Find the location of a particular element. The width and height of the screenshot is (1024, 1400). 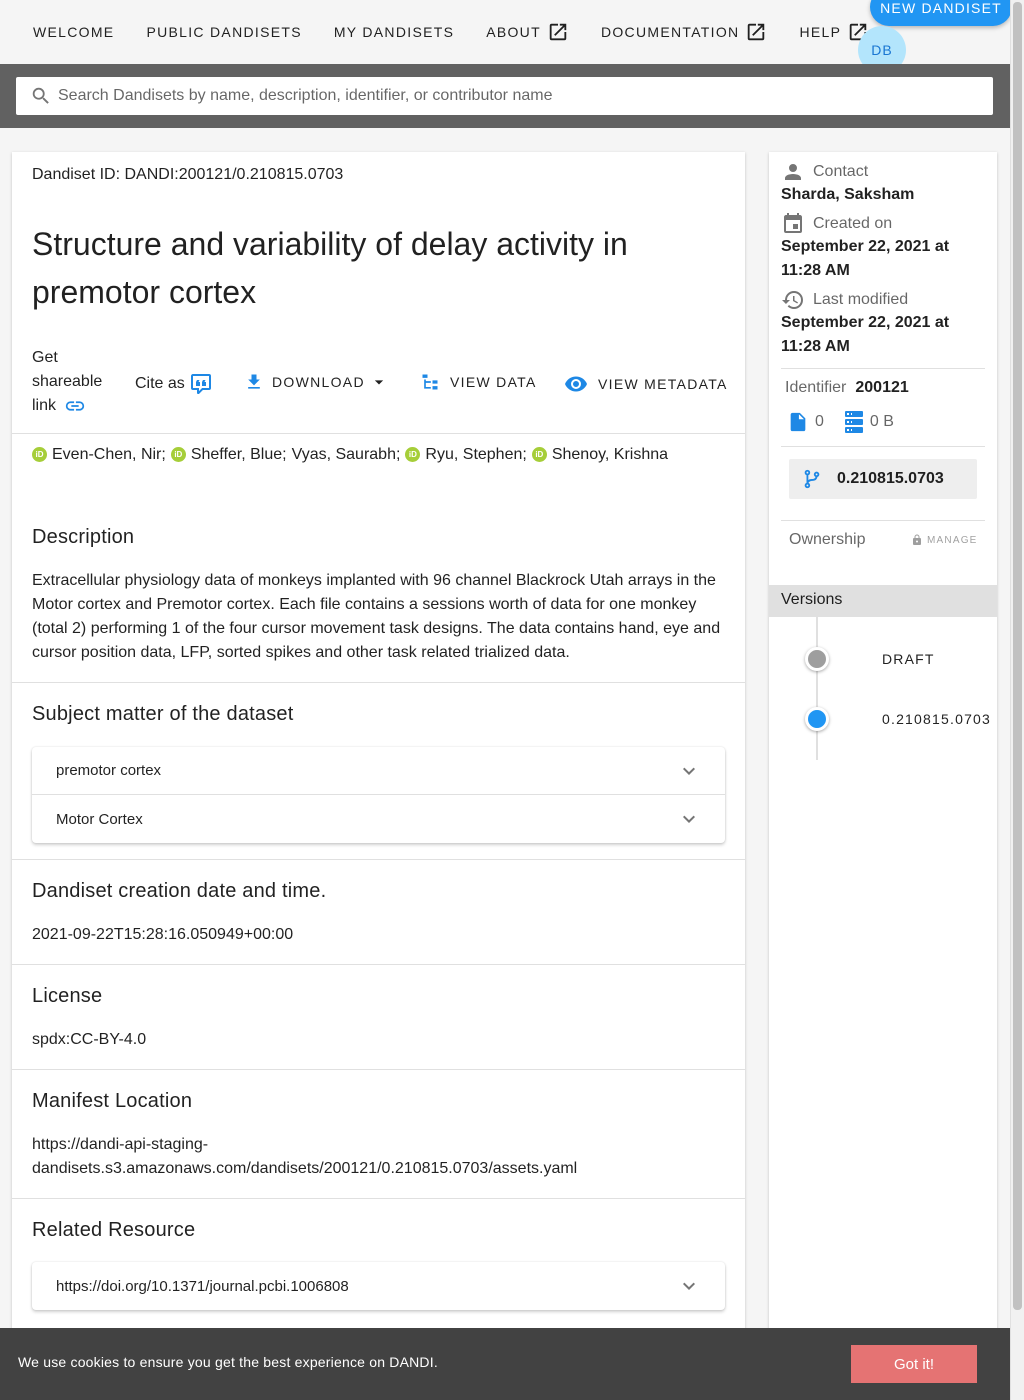

identifier-label: Identifier is located at coordinates (816, 387).